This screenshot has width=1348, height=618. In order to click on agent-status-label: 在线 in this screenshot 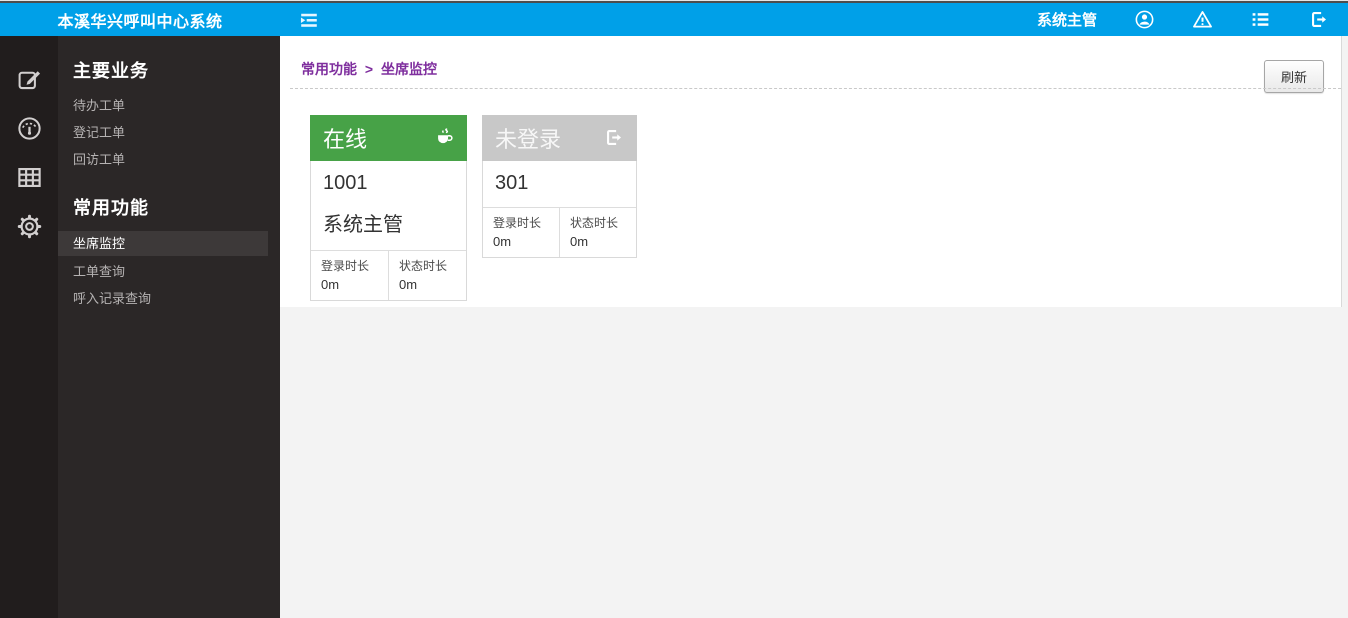, I will do `click(345, 139)`.